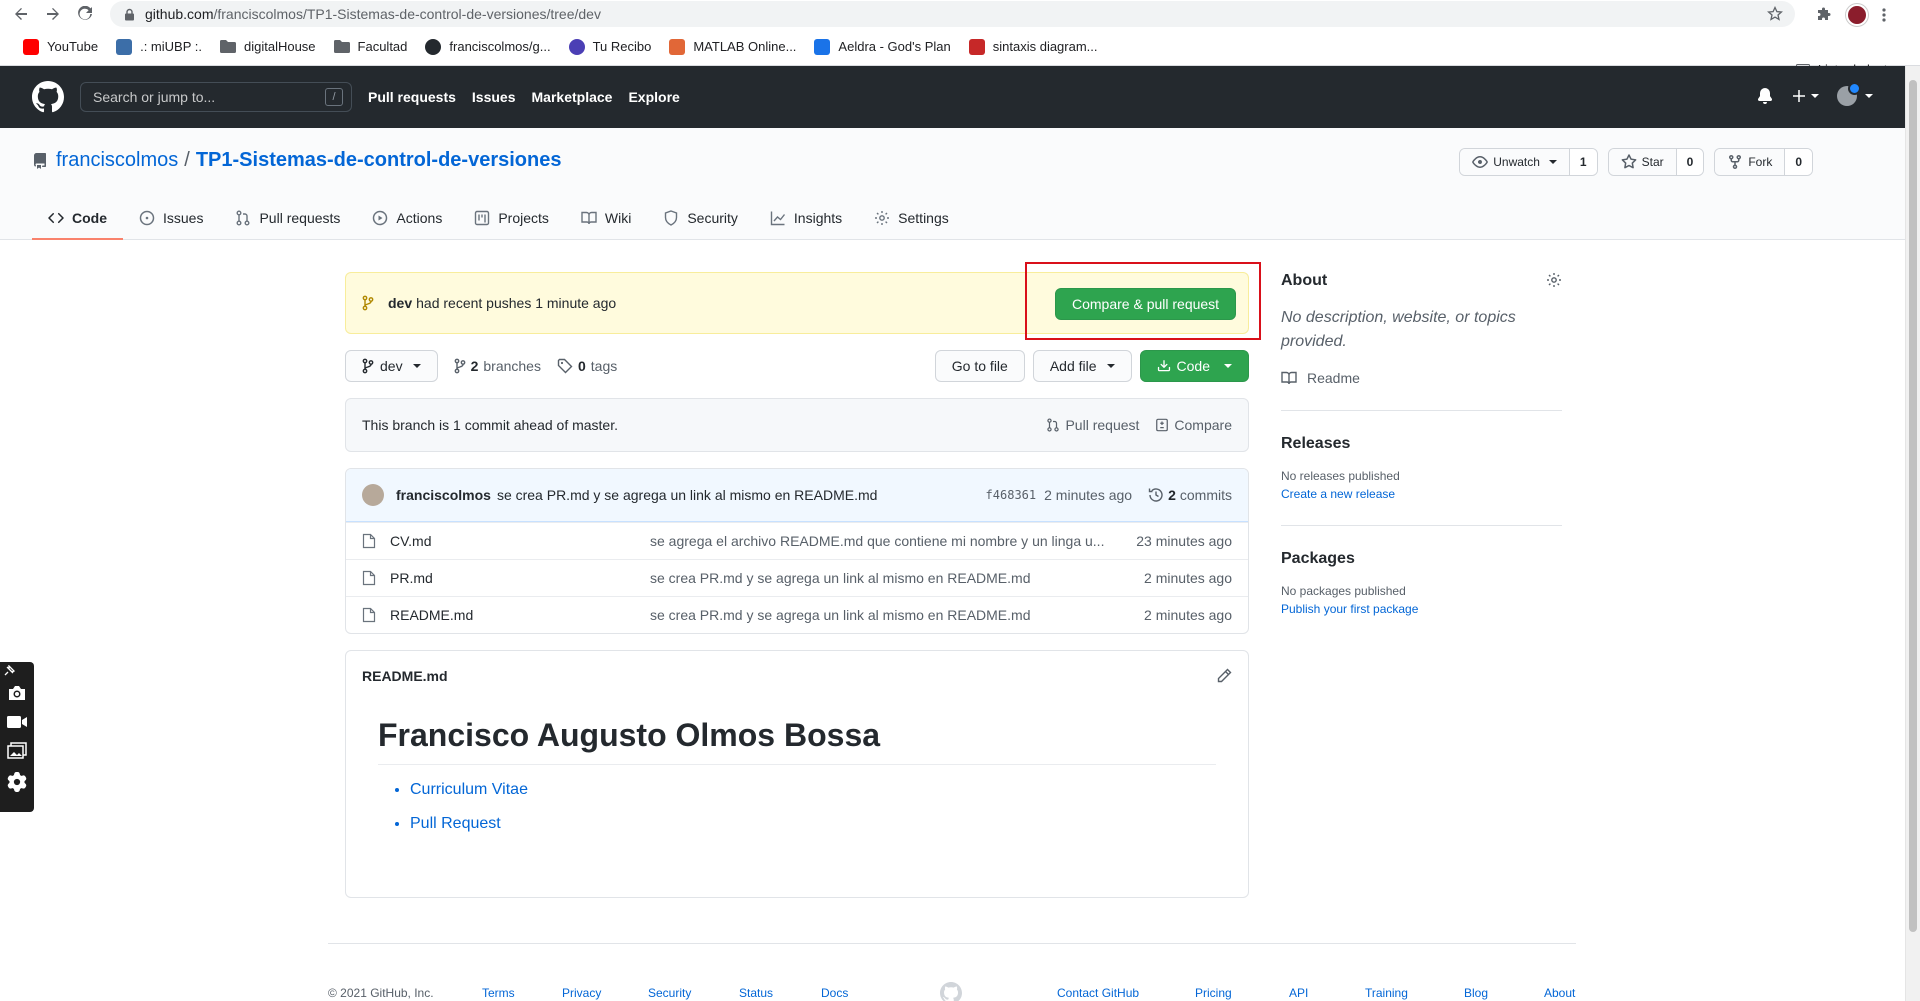 This screenshot has height=1001, width=1920. What do you see at coordinates (60, 47) in the screenshot?
I see `bookmark-youtube: YouTube` at bounding box center [60, 47].